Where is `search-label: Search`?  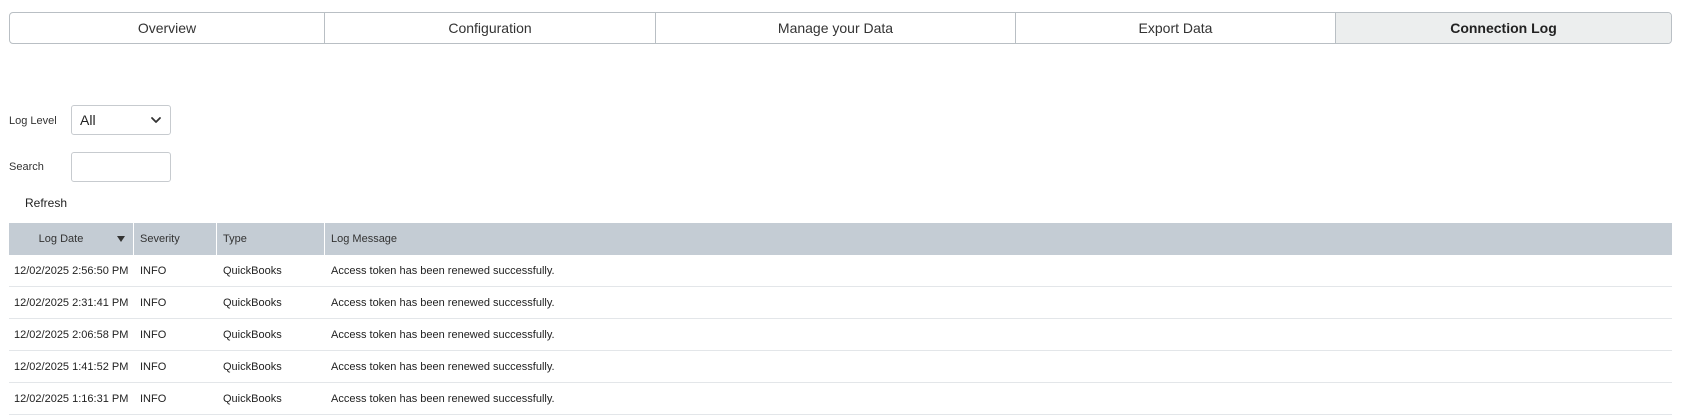 search-label: Search is located at coordinates (26, 167).